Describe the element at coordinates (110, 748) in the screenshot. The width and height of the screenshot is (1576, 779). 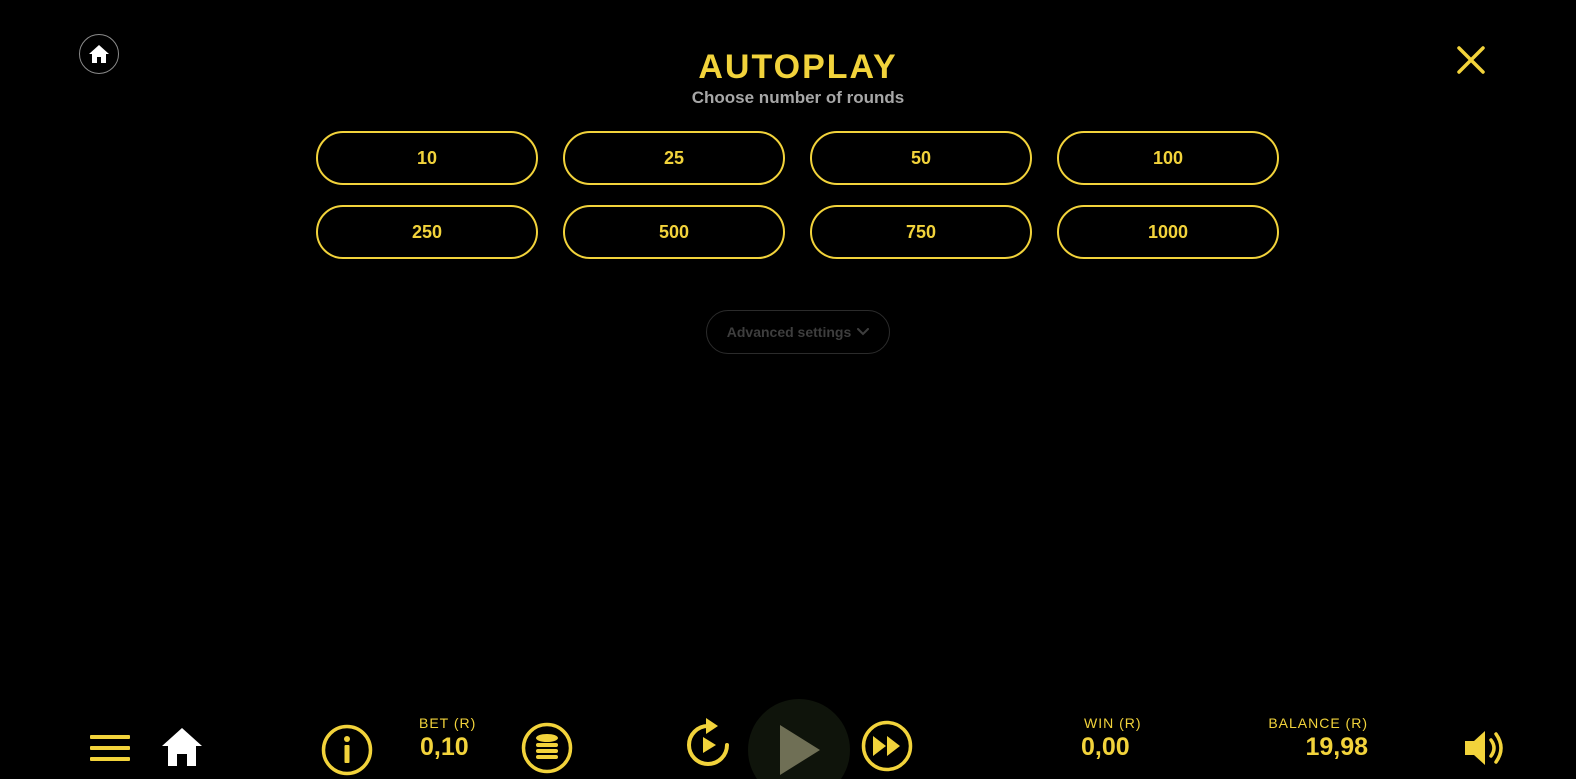
I see `menu-icon` at that location.